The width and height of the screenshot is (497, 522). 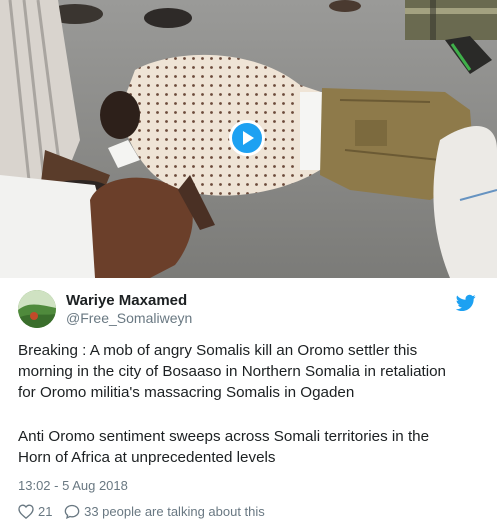 What do you see at coordinates (72, 511) in the screenshot?
I see `speech-bubble-icon` at bounding box center [72, 511].